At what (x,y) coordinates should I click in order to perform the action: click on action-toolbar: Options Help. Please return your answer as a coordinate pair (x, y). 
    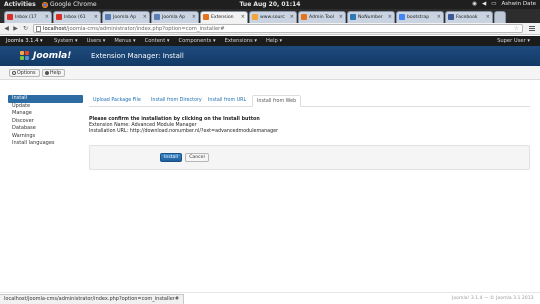
    Looking at the image, I should click on (270, 73).